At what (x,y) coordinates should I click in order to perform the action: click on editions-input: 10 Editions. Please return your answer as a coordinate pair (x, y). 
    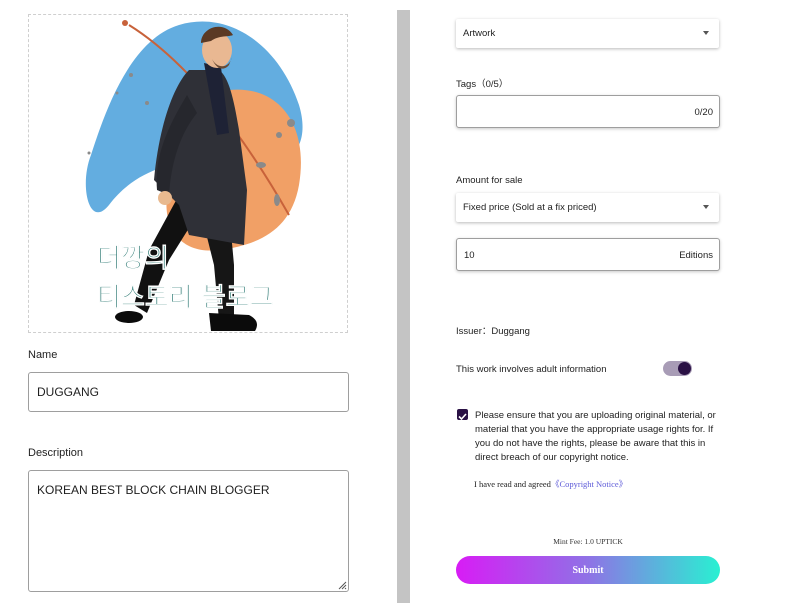
    Looking at the image, I should click on (588, 254).